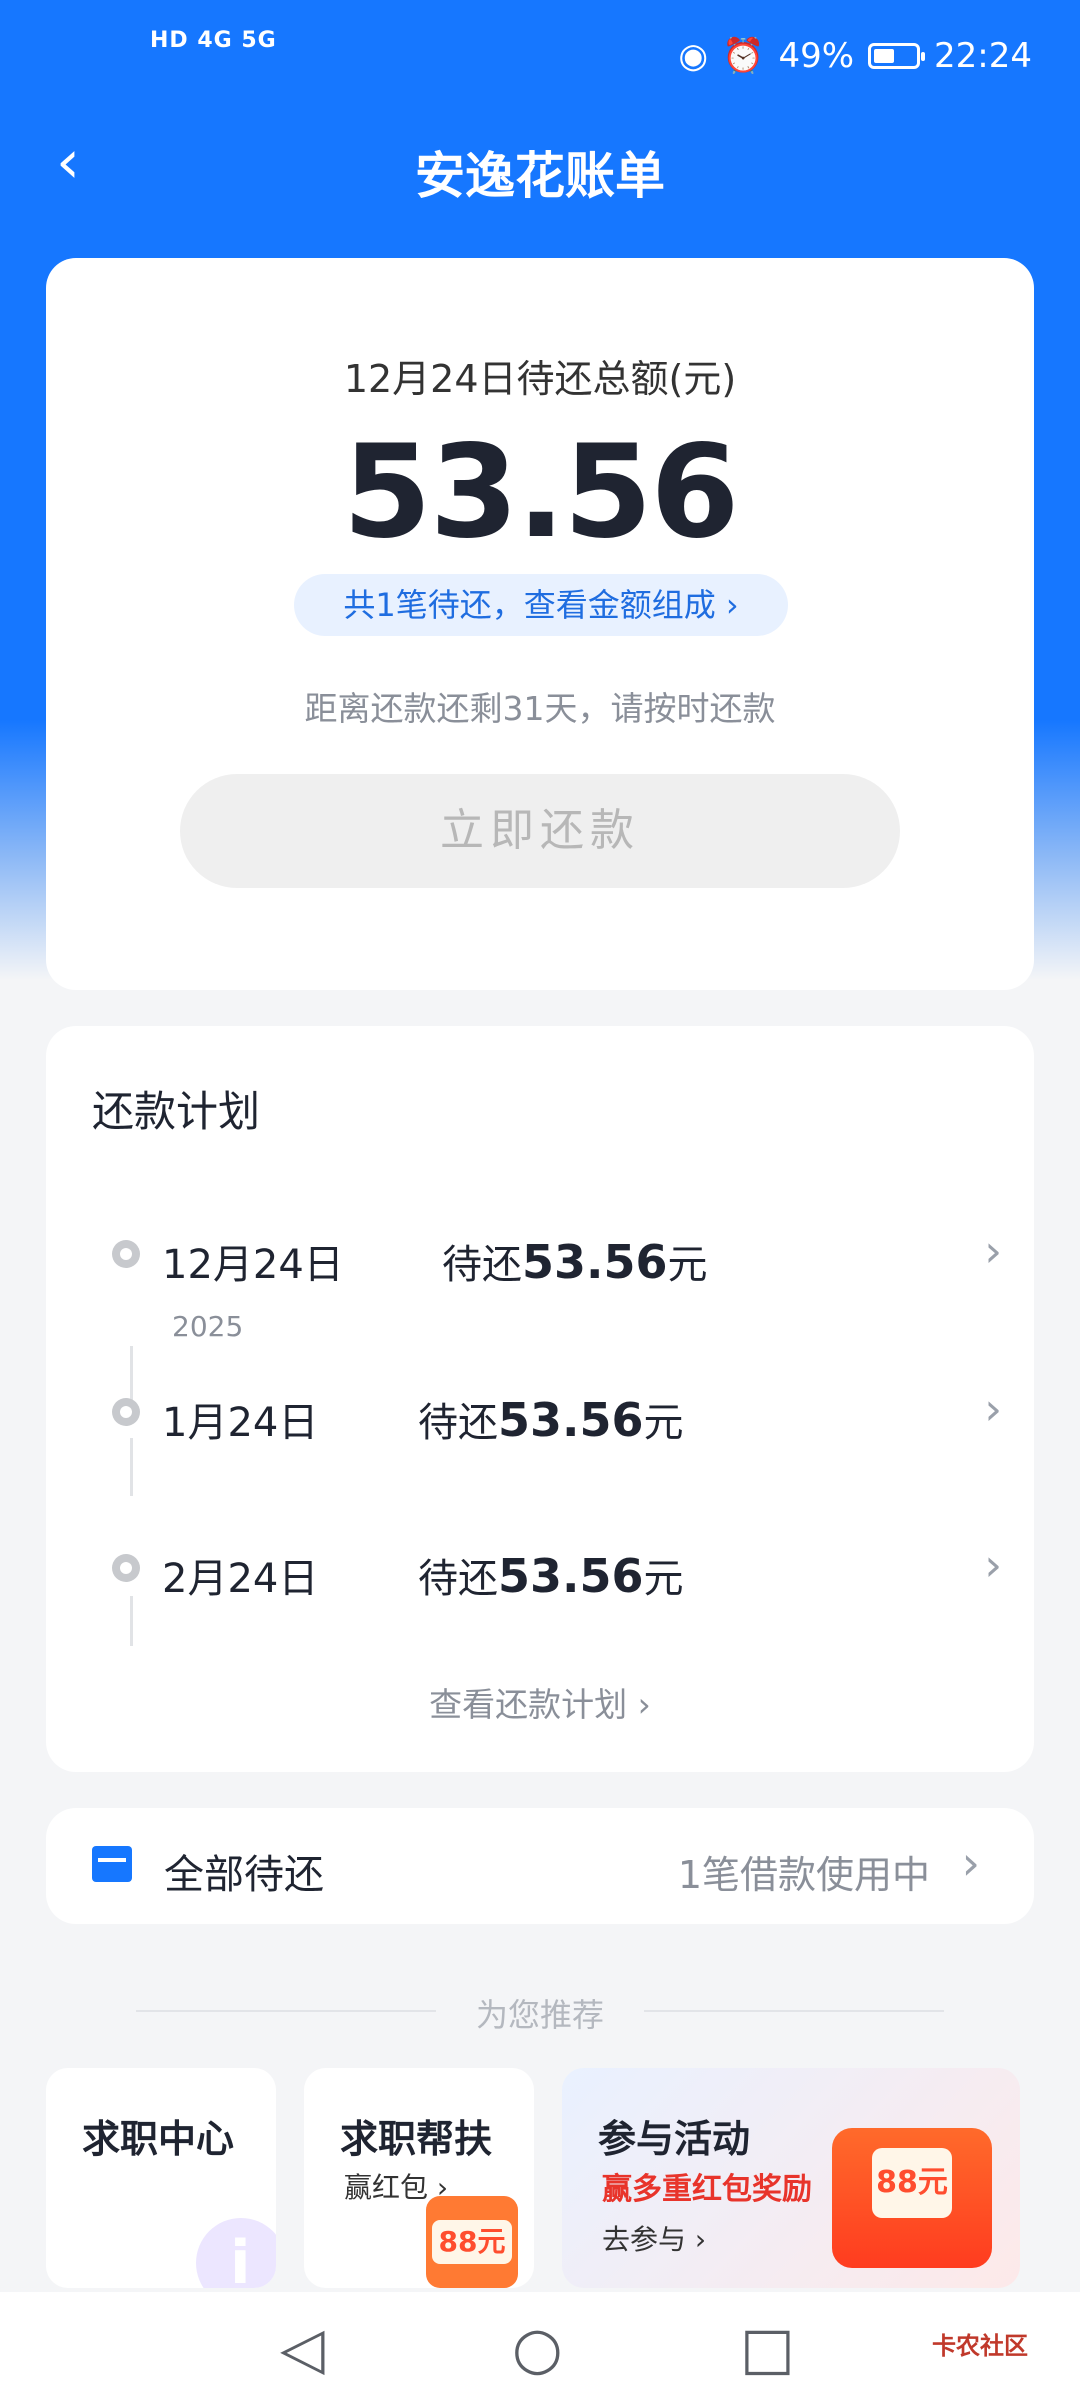 This screenshot has width=1080, height=2400. I want to click on watermark-logo: 卡农社区, so click(980, 2346).